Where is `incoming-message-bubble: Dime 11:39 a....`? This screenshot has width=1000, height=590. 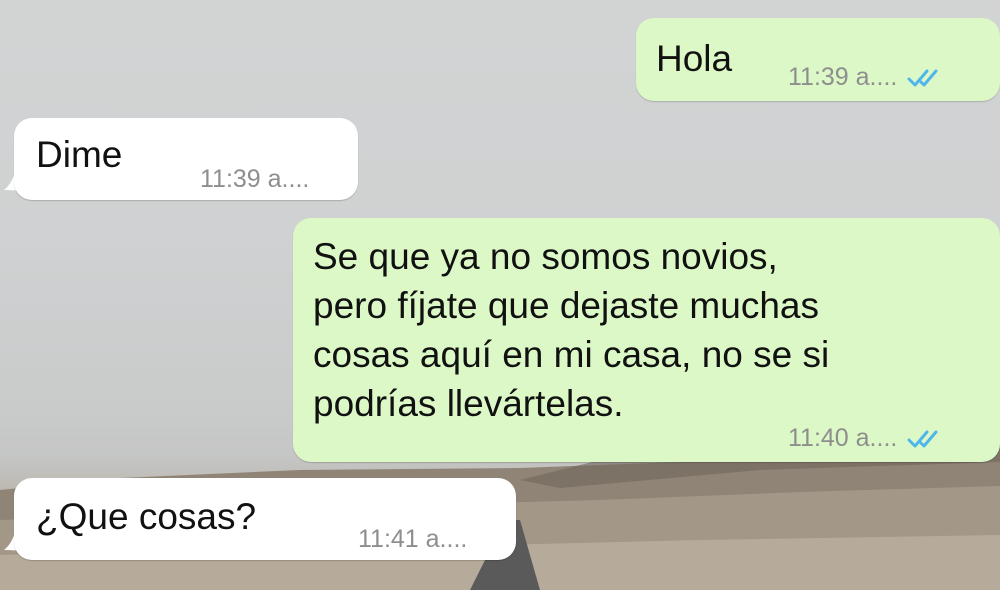
incoming-message-bubble: Dime 11:39 a.... is located at coordinates (186, 159).